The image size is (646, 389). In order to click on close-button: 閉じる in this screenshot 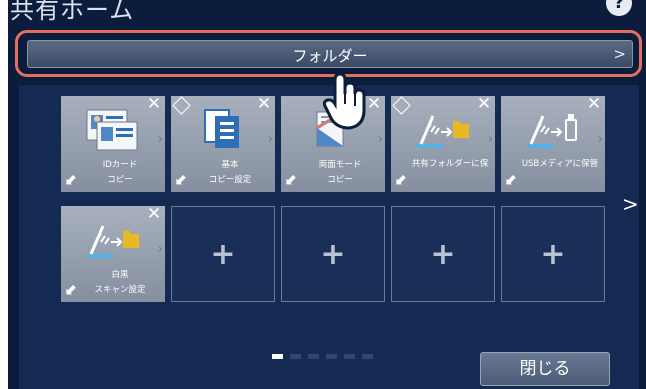, I will do `click(545, 369)`.